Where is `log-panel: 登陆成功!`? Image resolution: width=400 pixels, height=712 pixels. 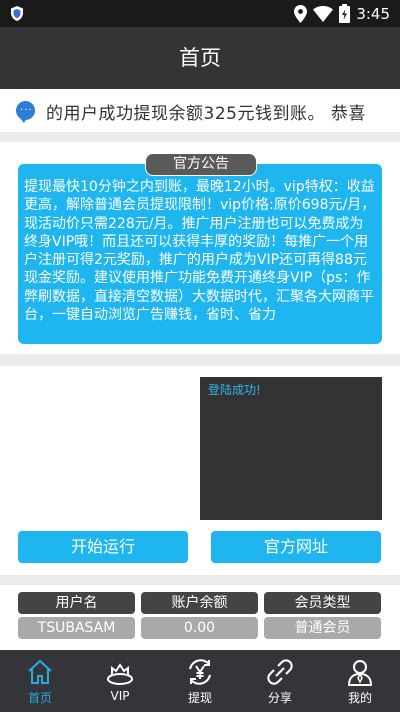 log-panel: 登陆成功! is located at coordinates (291, 448).